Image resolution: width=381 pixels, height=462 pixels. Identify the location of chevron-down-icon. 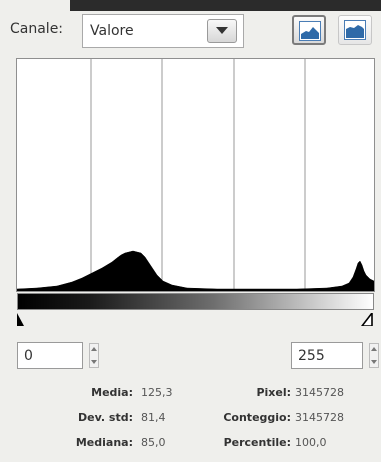
(222, 30).